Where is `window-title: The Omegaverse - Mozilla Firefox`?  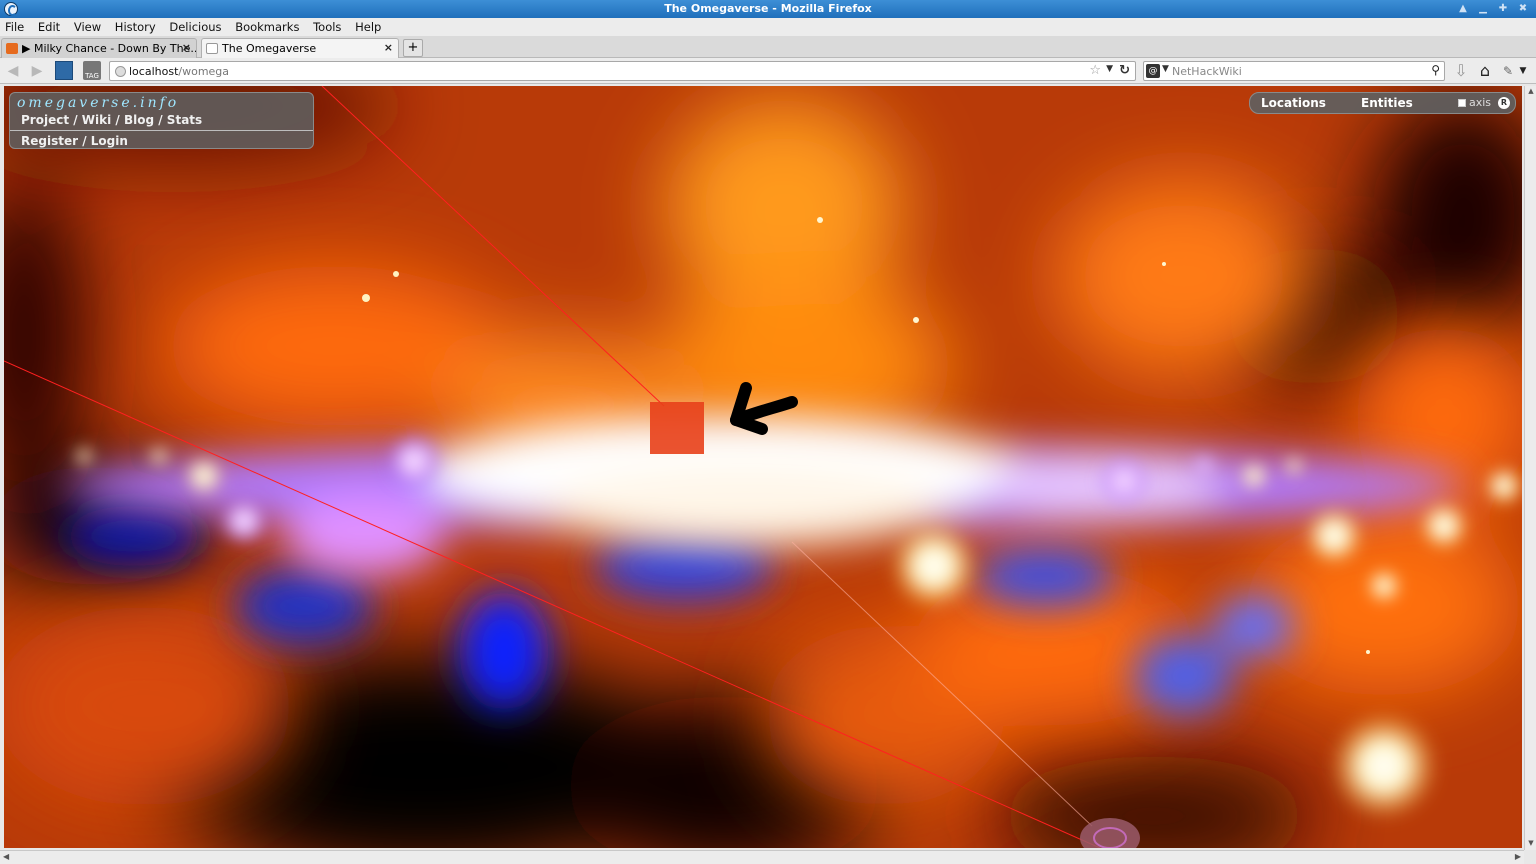 window-title: The Omegaverse - Mozilla Firefox is located at coordinates (768, 8).